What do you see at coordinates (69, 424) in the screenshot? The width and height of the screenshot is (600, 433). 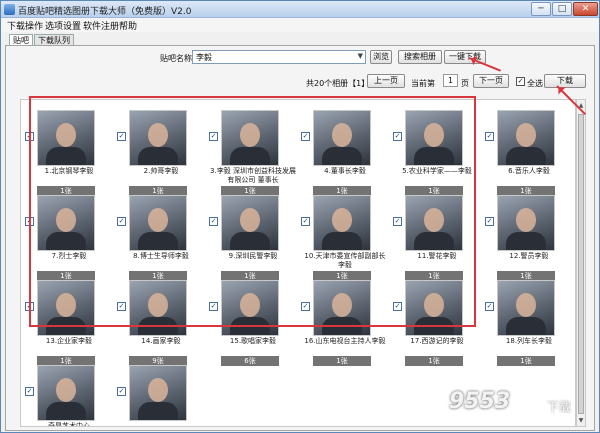 I see `album-caption: 奇昂艺术中心` at bounding box center [69, 424].